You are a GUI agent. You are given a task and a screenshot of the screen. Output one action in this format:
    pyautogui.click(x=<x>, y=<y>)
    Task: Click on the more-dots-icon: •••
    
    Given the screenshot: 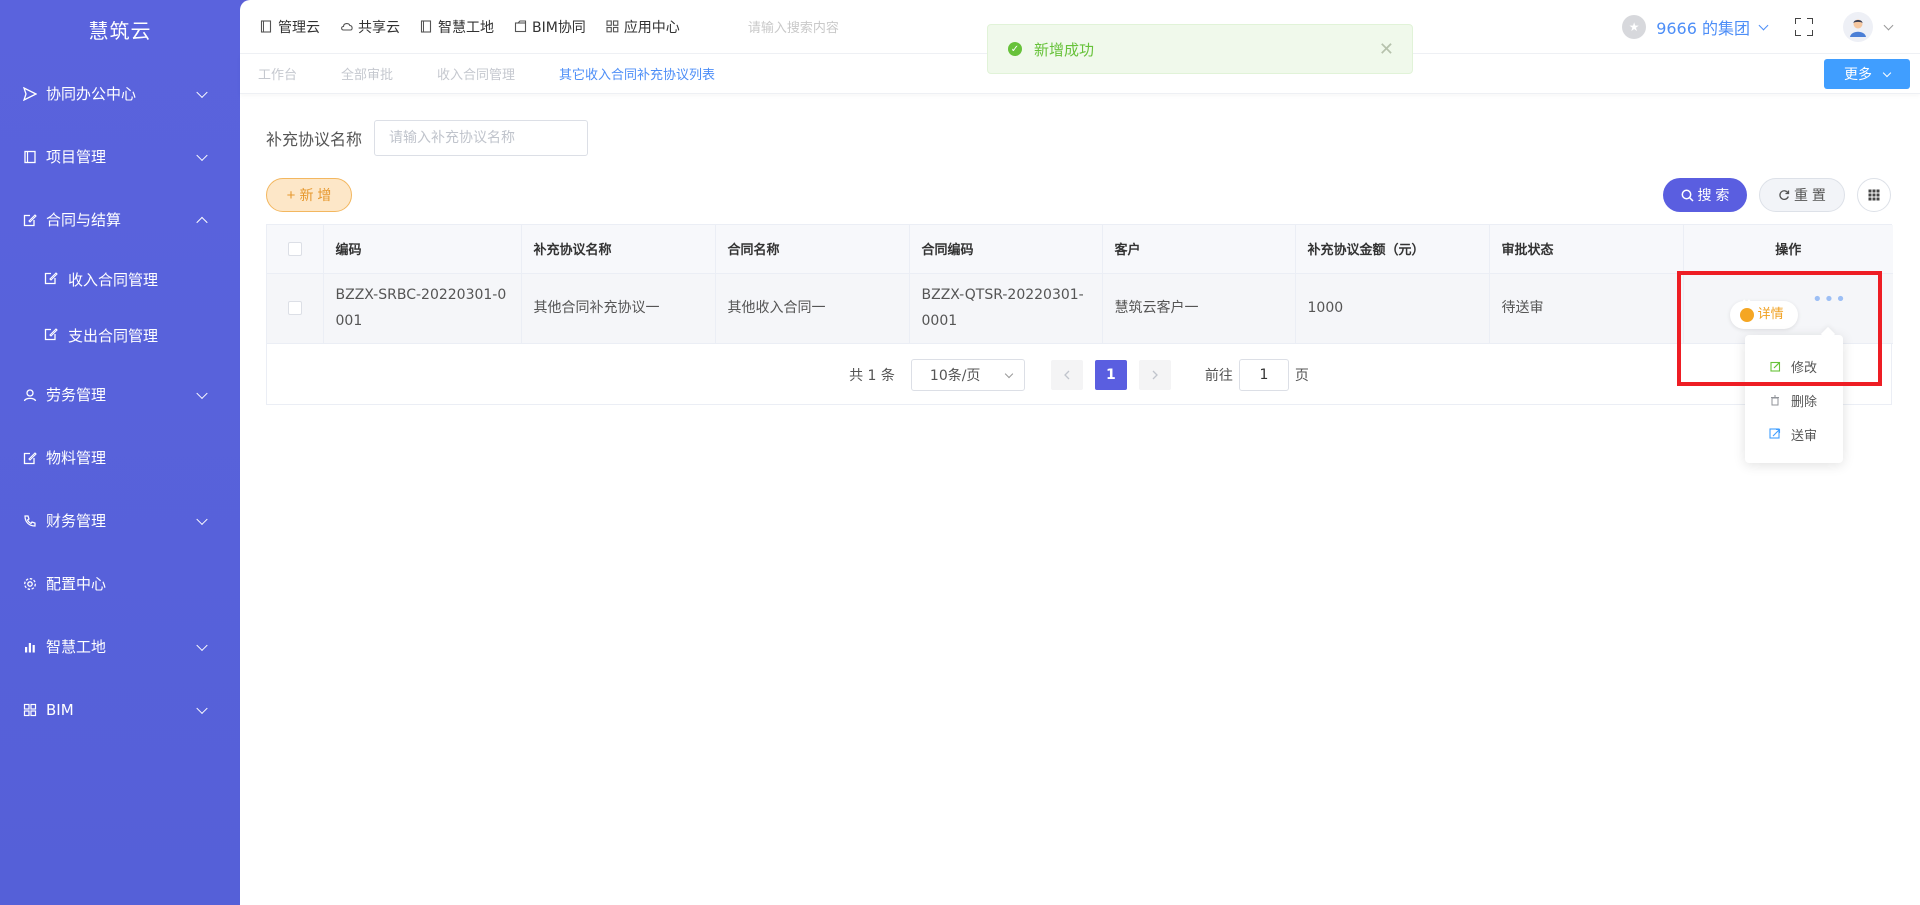 What is the action you would take?
    pyautogui.click(x=1746, y=314)
    